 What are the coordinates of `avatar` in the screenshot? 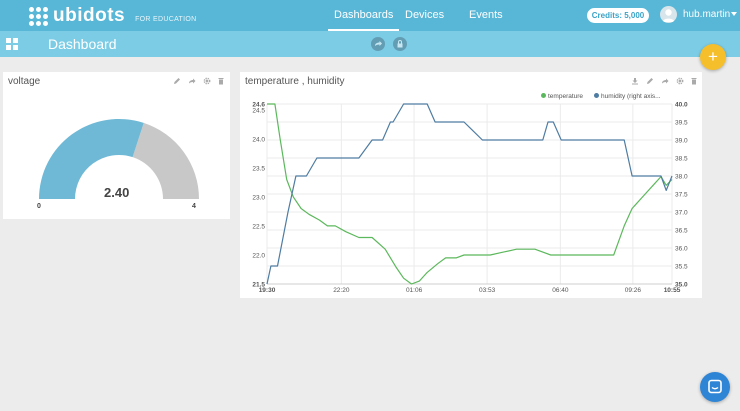 It's located at (668, 14).